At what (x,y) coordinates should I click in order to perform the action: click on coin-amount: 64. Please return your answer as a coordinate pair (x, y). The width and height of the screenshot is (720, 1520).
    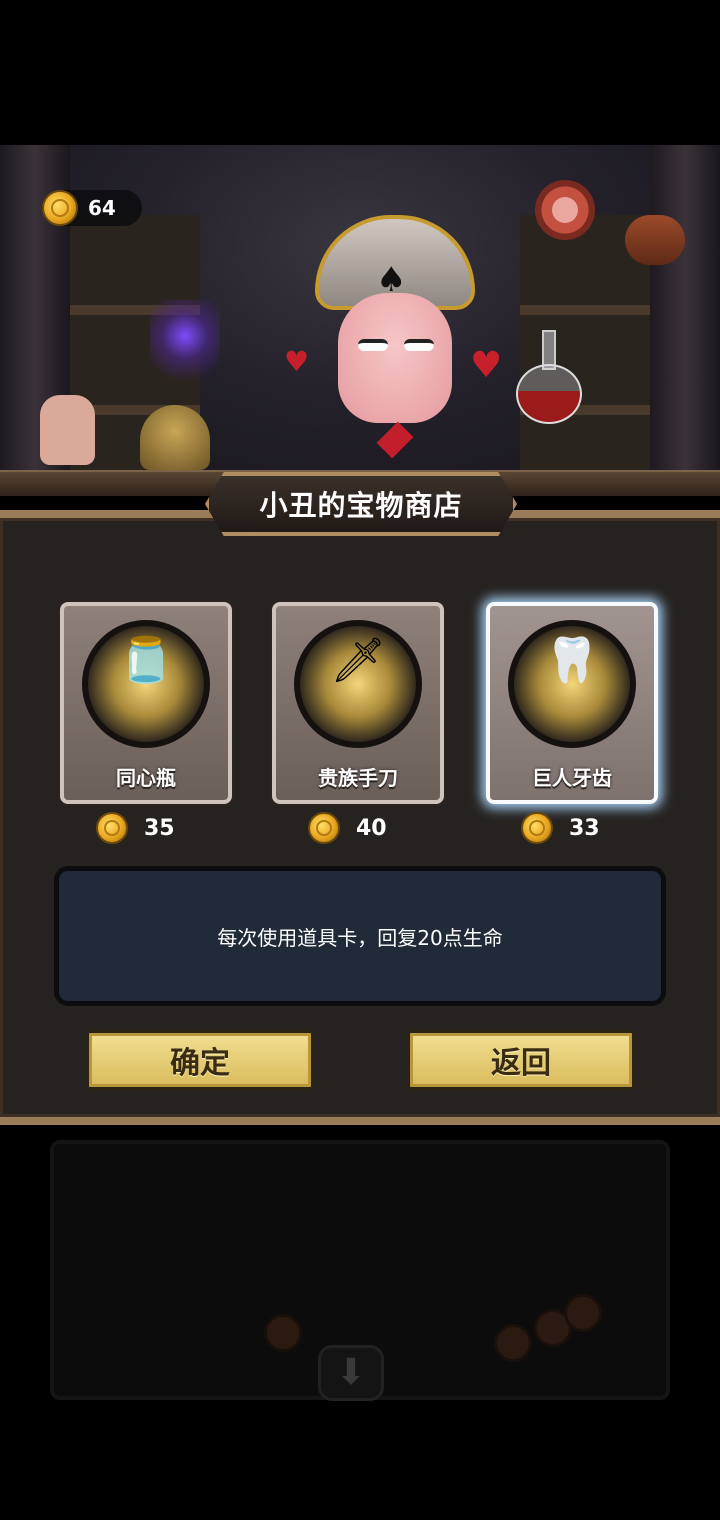
    Looking at the image, I should click on (102, 208).